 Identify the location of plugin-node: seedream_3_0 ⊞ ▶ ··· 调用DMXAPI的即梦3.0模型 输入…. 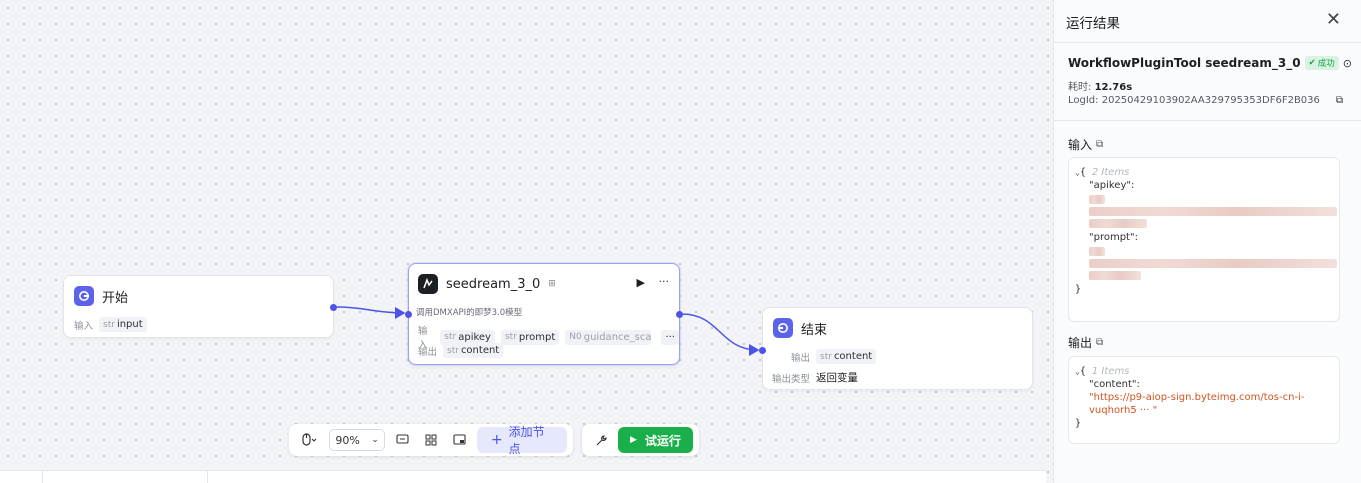
(544, 314).